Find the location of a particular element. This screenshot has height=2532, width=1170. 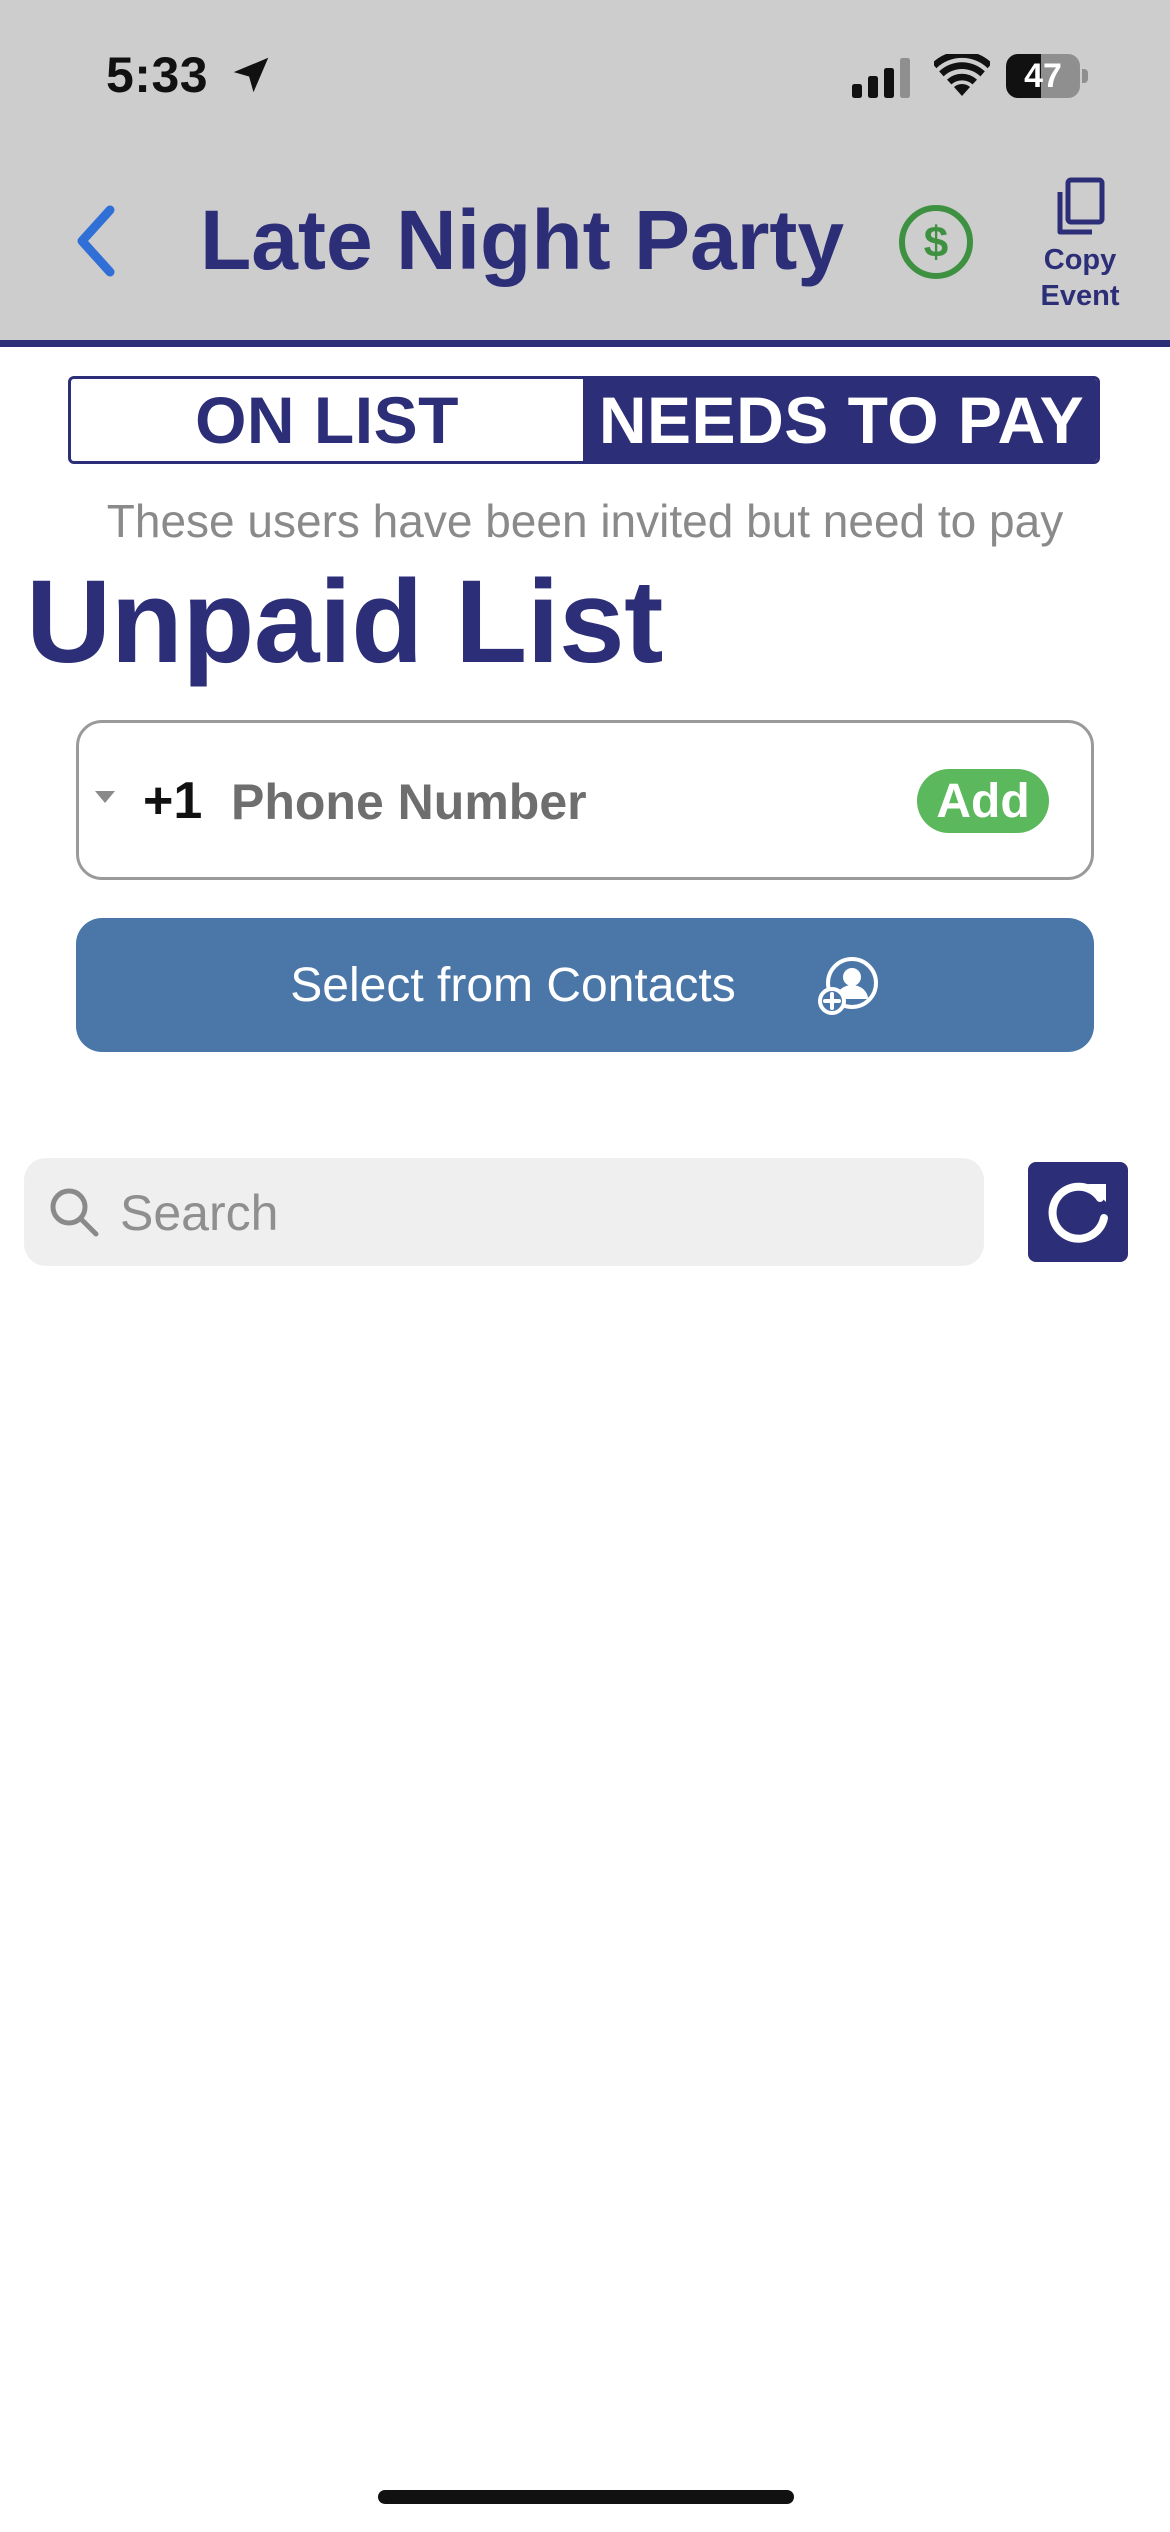

status-time: 5:33 is located at coordinates (157, 75).